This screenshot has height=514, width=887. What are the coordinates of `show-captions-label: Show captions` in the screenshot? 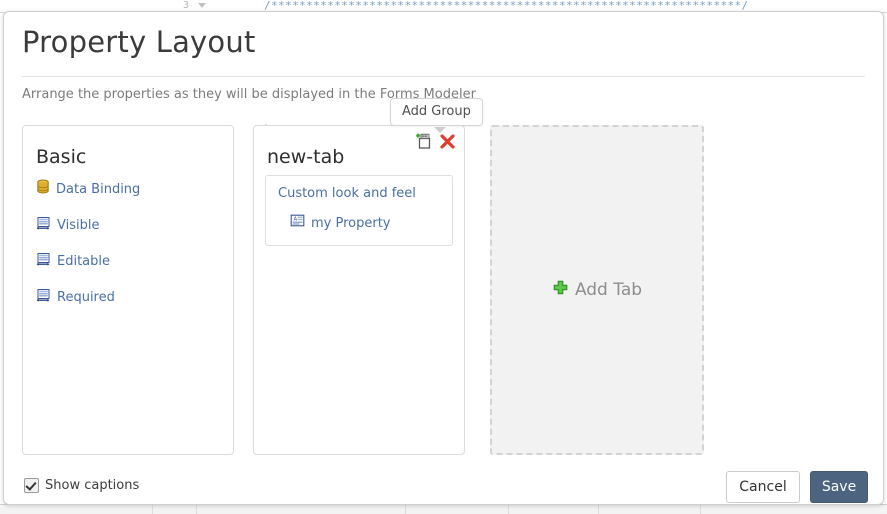 It's located at (92, 485).